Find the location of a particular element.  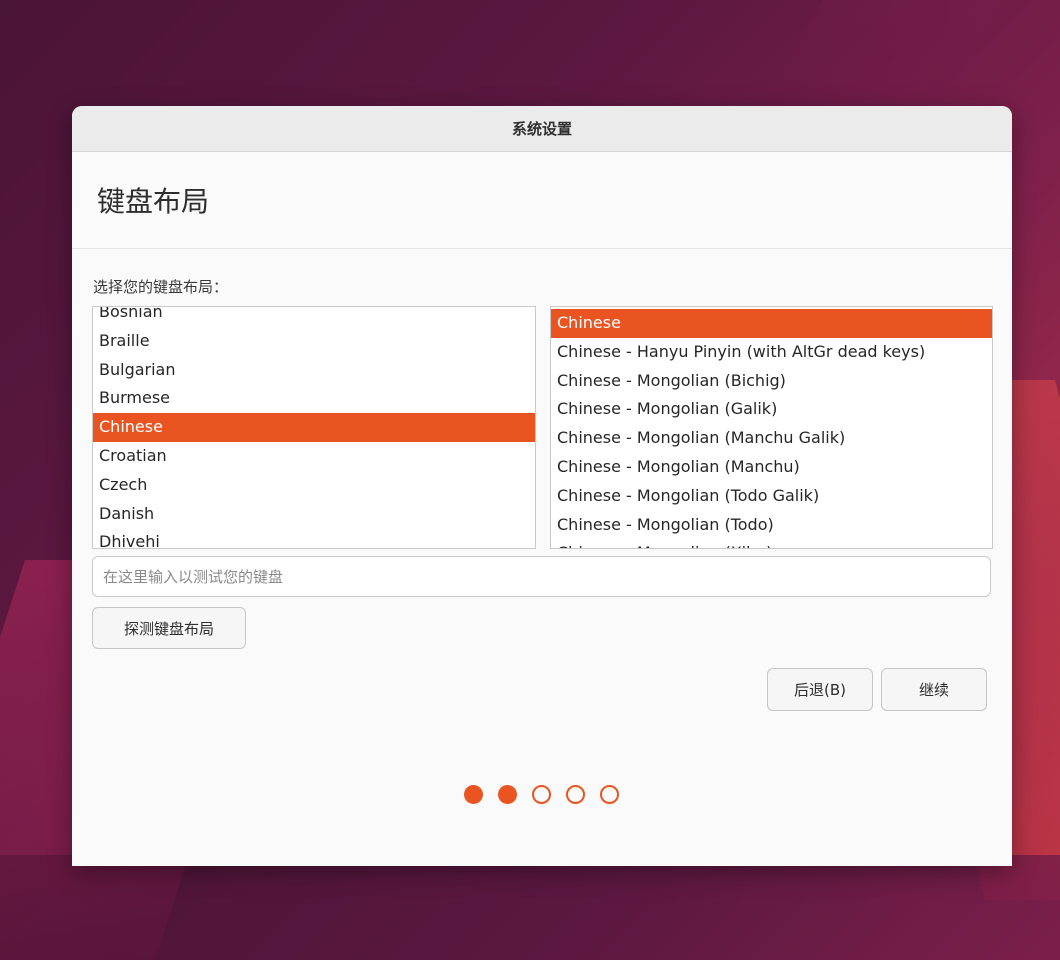

keyboard-test-input is located at coordinates (541, 576).